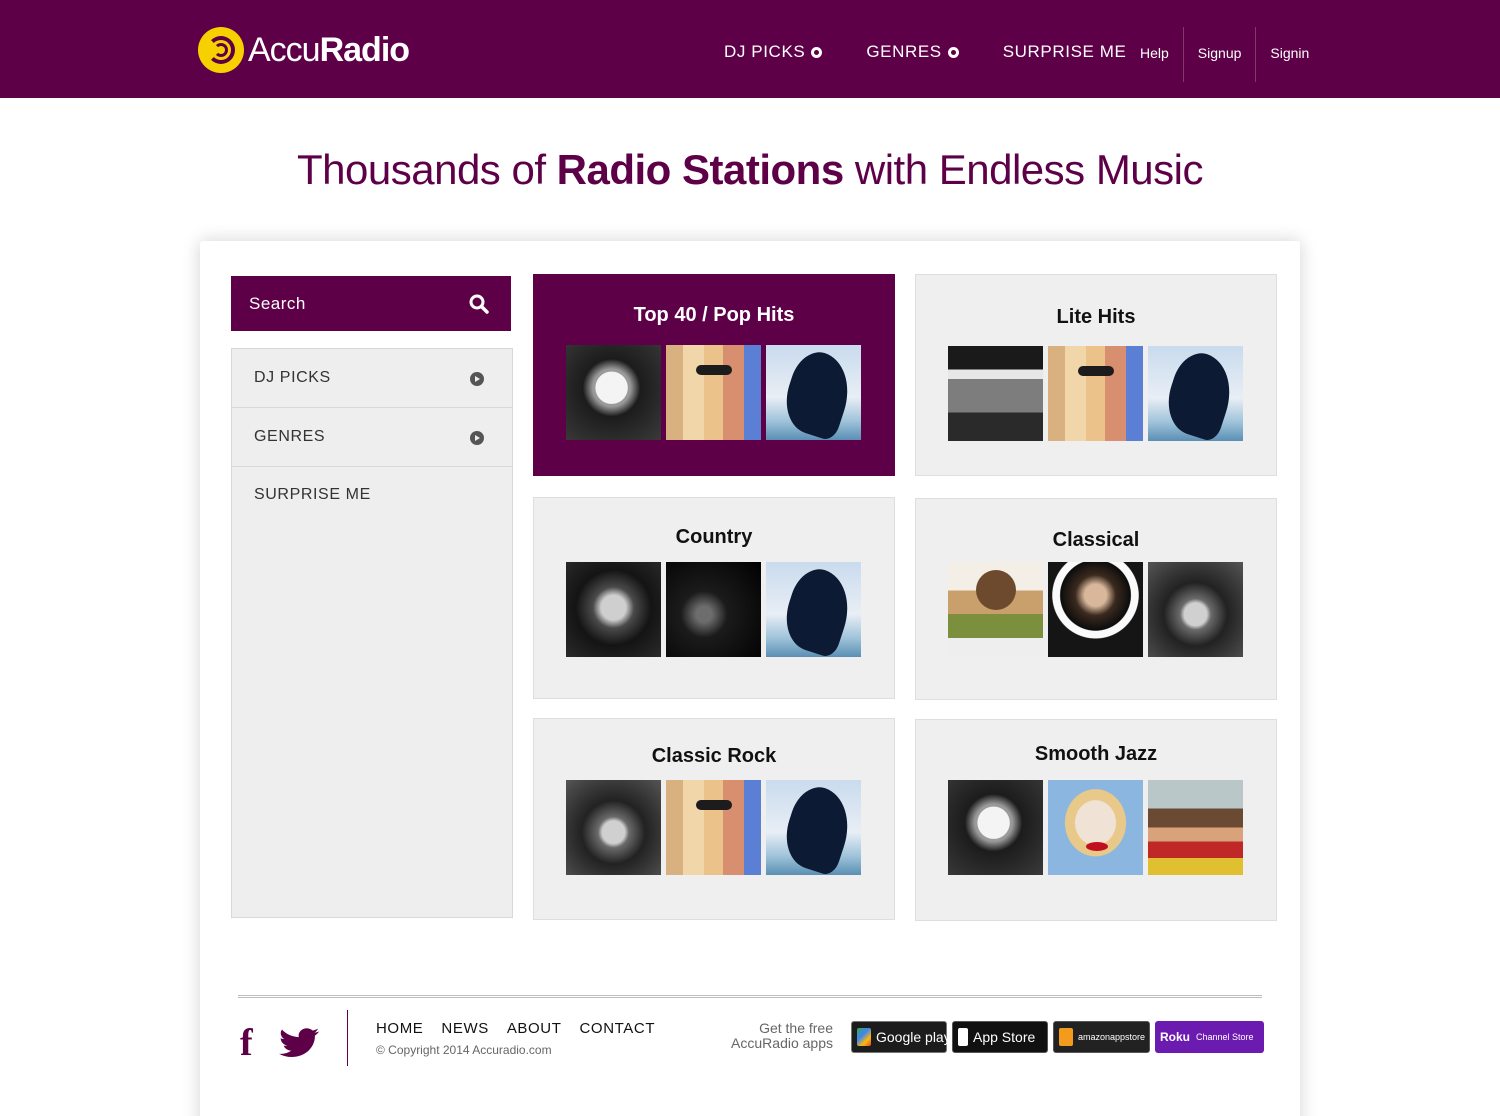 The height and width of the screenshot is (1116, 1500). I want to click on help-link: Help, so click(1154, 54).